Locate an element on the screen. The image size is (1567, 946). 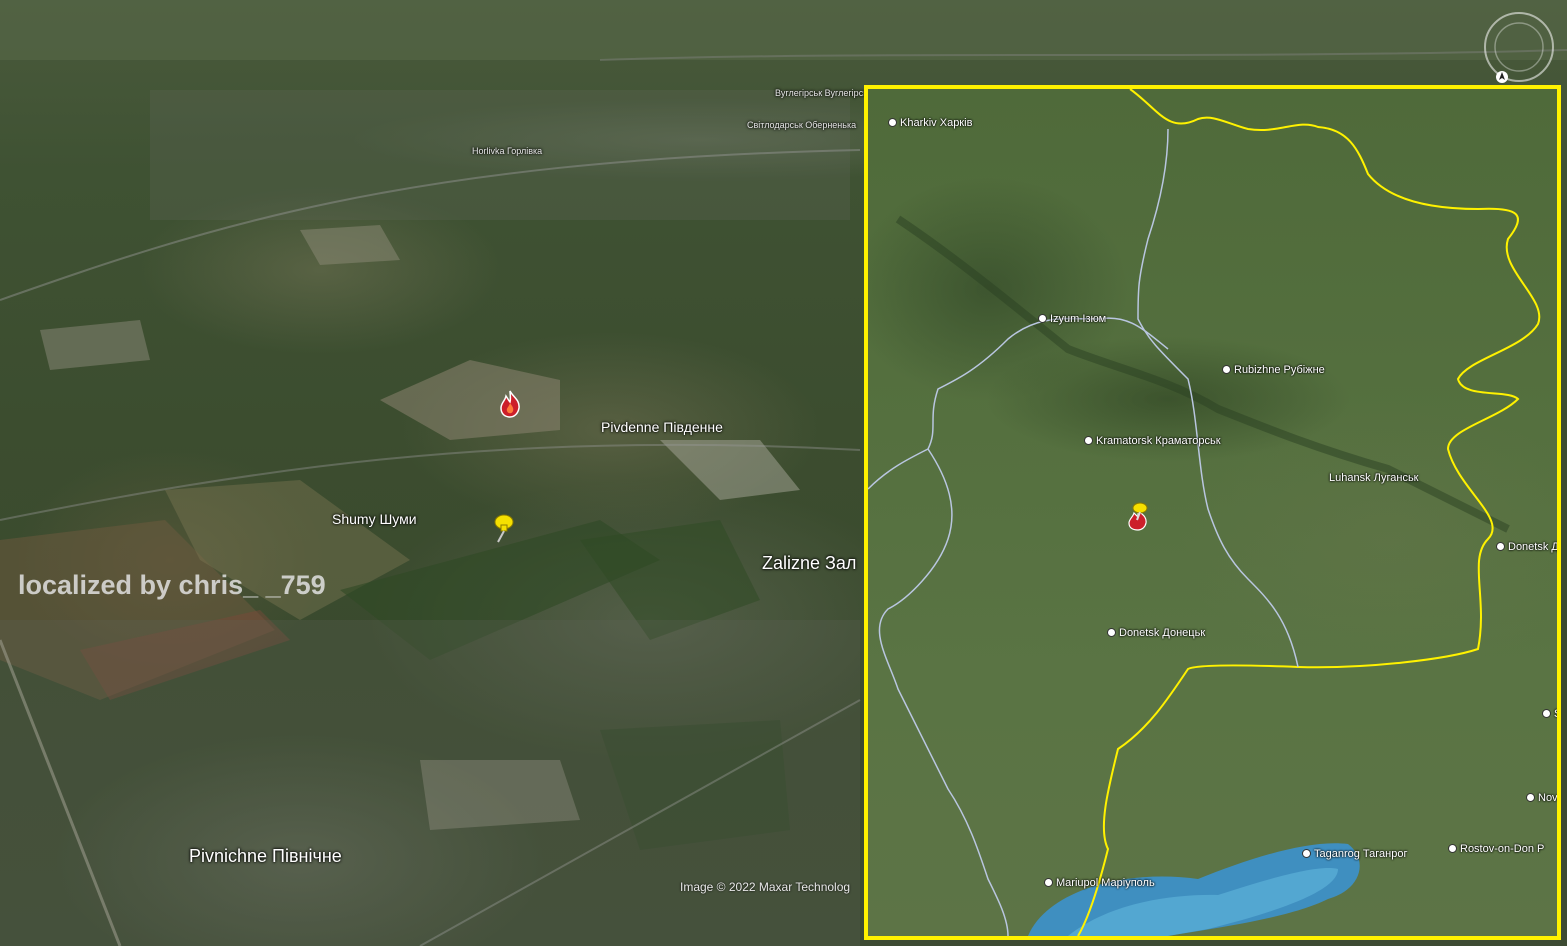
place-label-zalizne: Zalizne Зал is located at coordinates (809, 563).